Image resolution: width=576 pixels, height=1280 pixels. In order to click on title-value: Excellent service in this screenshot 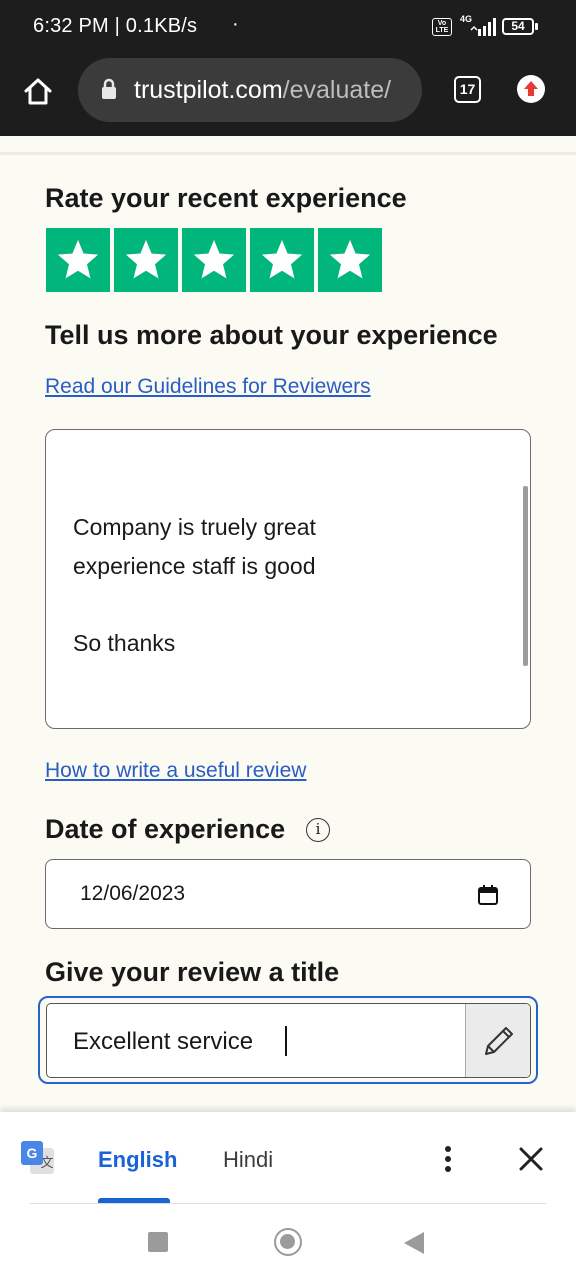, I will do `click(166, 1041)`.